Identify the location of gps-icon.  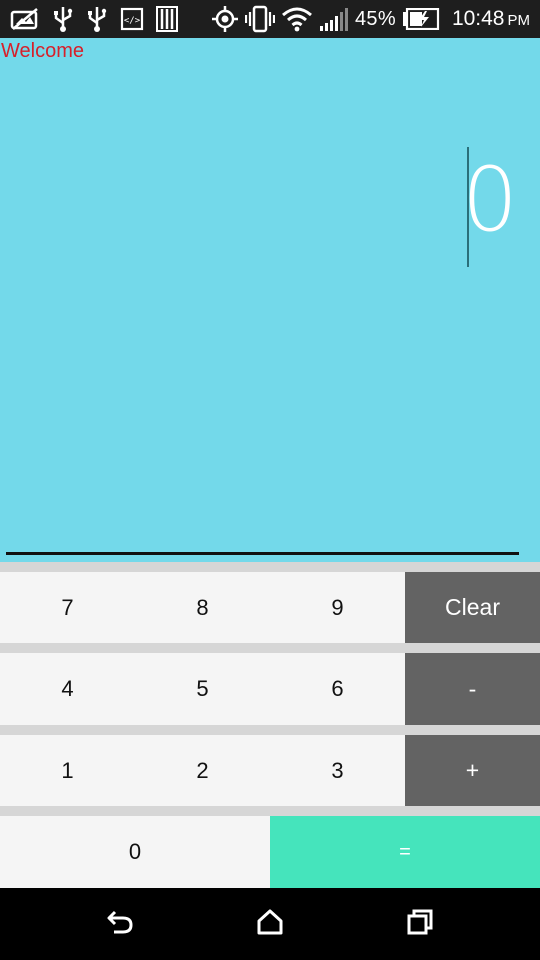
(225, 19).